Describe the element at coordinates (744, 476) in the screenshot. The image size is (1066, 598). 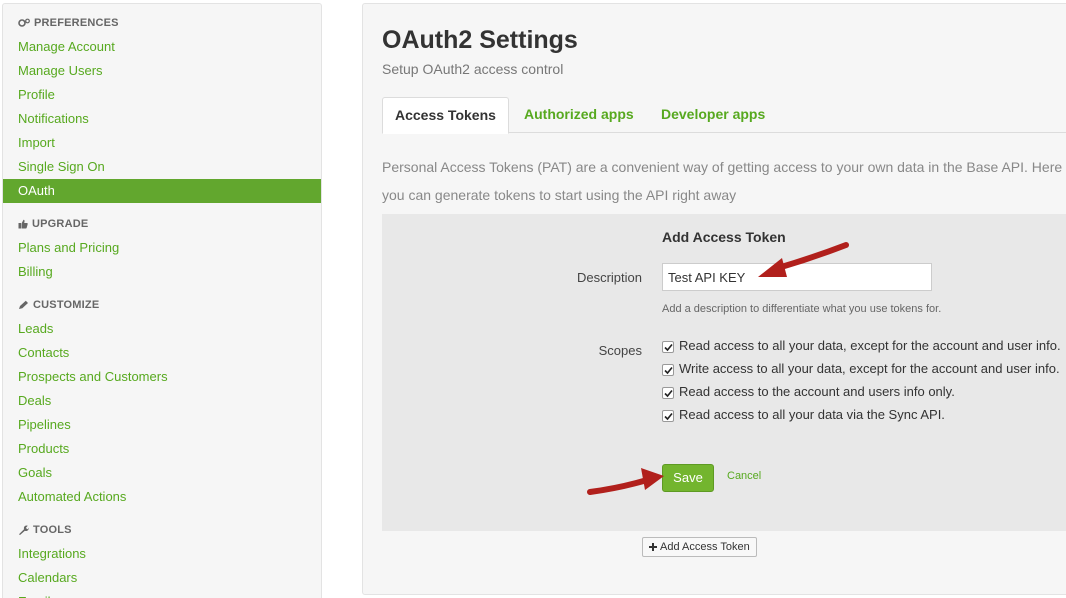
I see `cancel-link: Cancel` at that location.